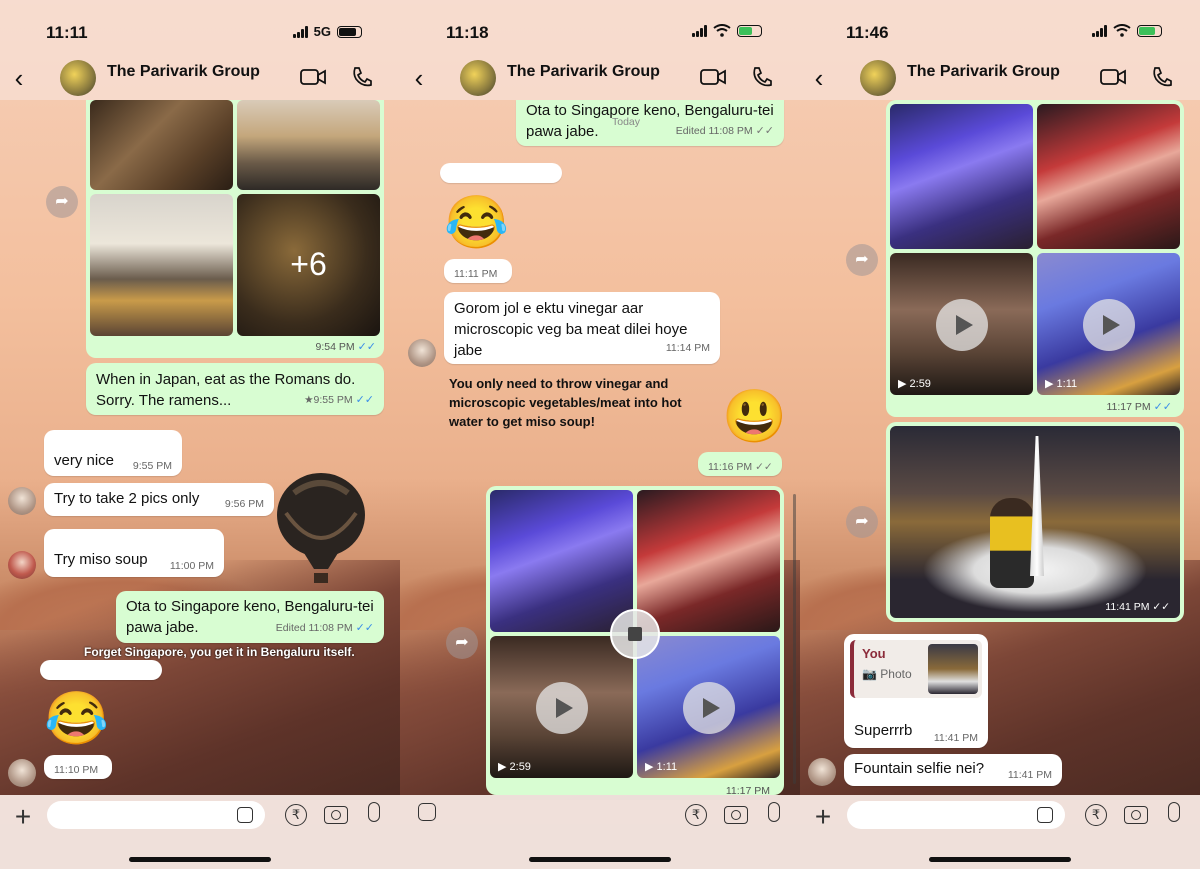 The image size is (1200, 869). What do you see at coordinates (101, 559) in the screenshot?
I see `message-text: Try miso soup` at bounding box center [101, 559].